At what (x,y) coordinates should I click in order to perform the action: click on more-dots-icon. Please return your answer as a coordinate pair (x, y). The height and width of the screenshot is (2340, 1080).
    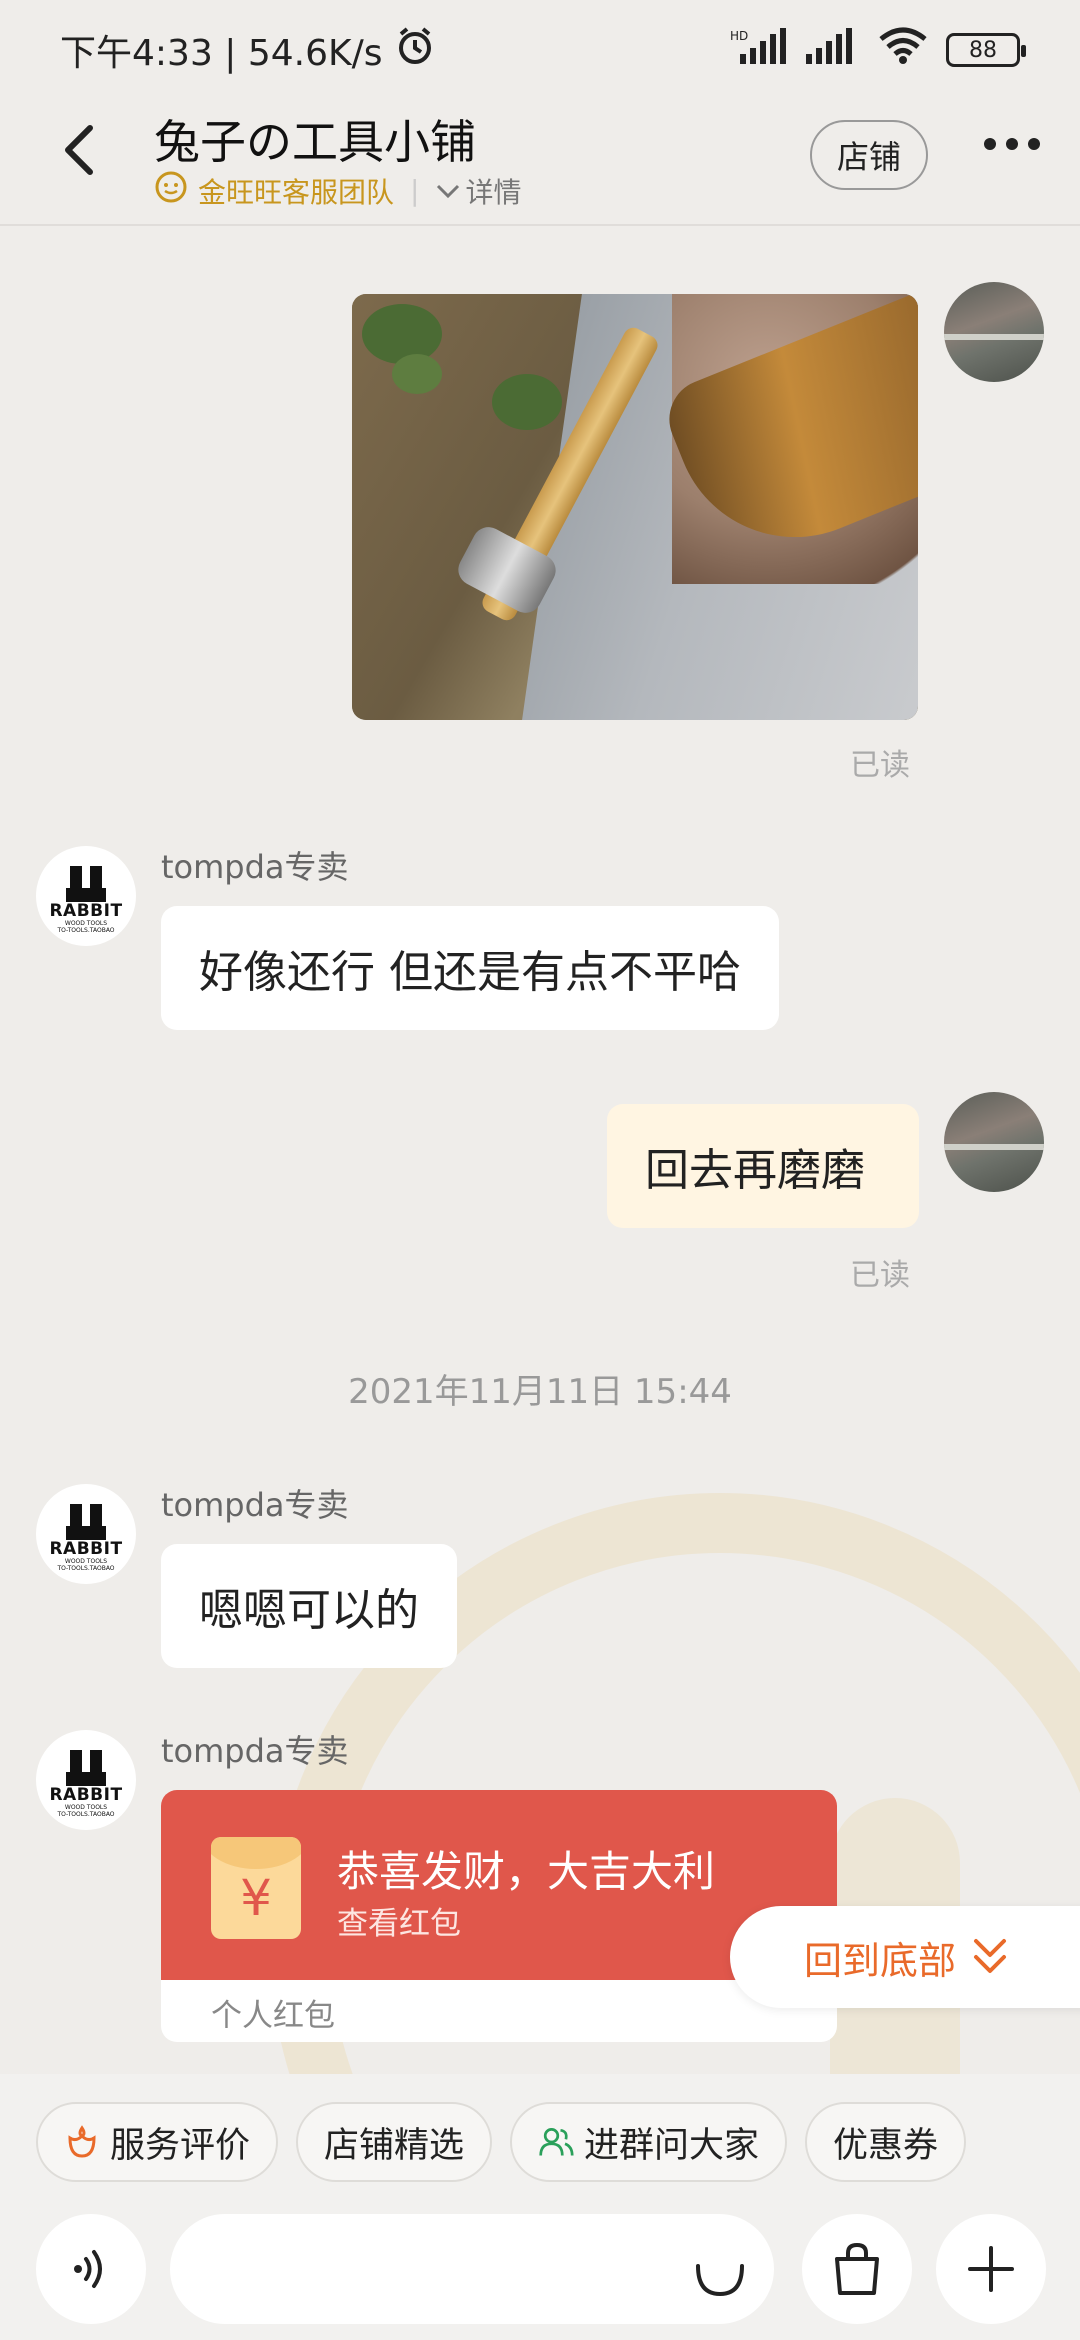
    Looking at the image, I should click on (990, 144).